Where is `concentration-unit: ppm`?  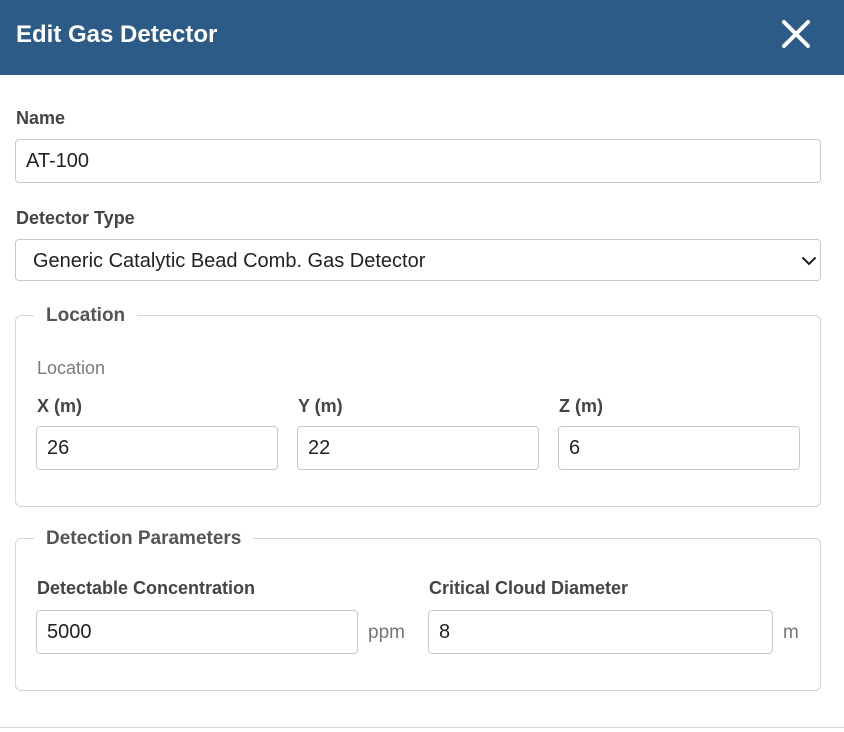
concentration-unit: ppm is located at coordinates (386, 632).